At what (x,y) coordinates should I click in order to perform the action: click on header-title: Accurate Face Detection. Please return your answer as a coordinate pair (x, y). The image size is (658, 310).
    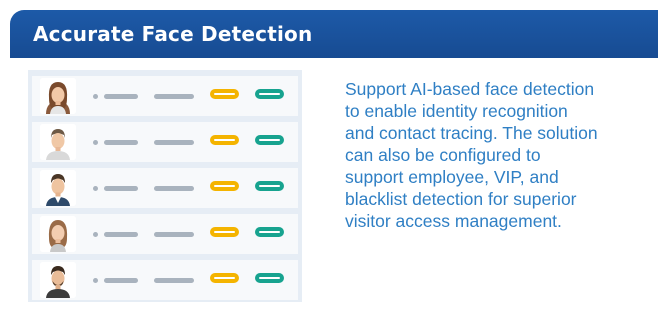
    Looking at the image, I should click on (173, 34).